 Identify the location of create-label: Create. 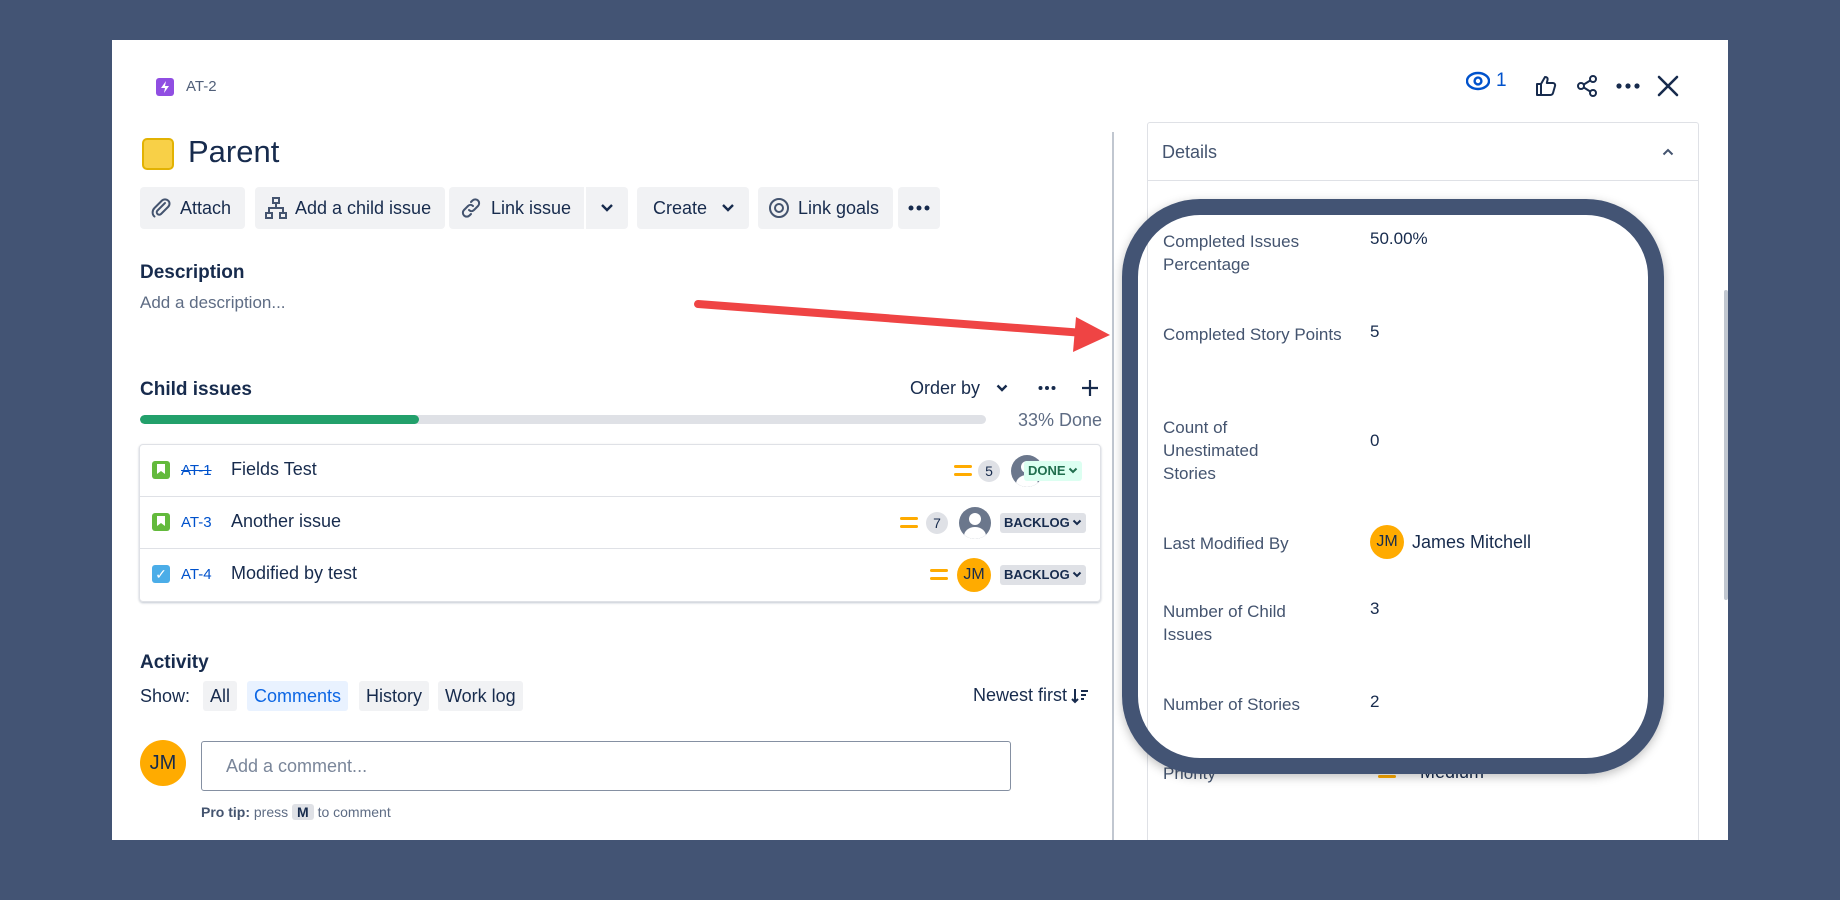
(680, 207).